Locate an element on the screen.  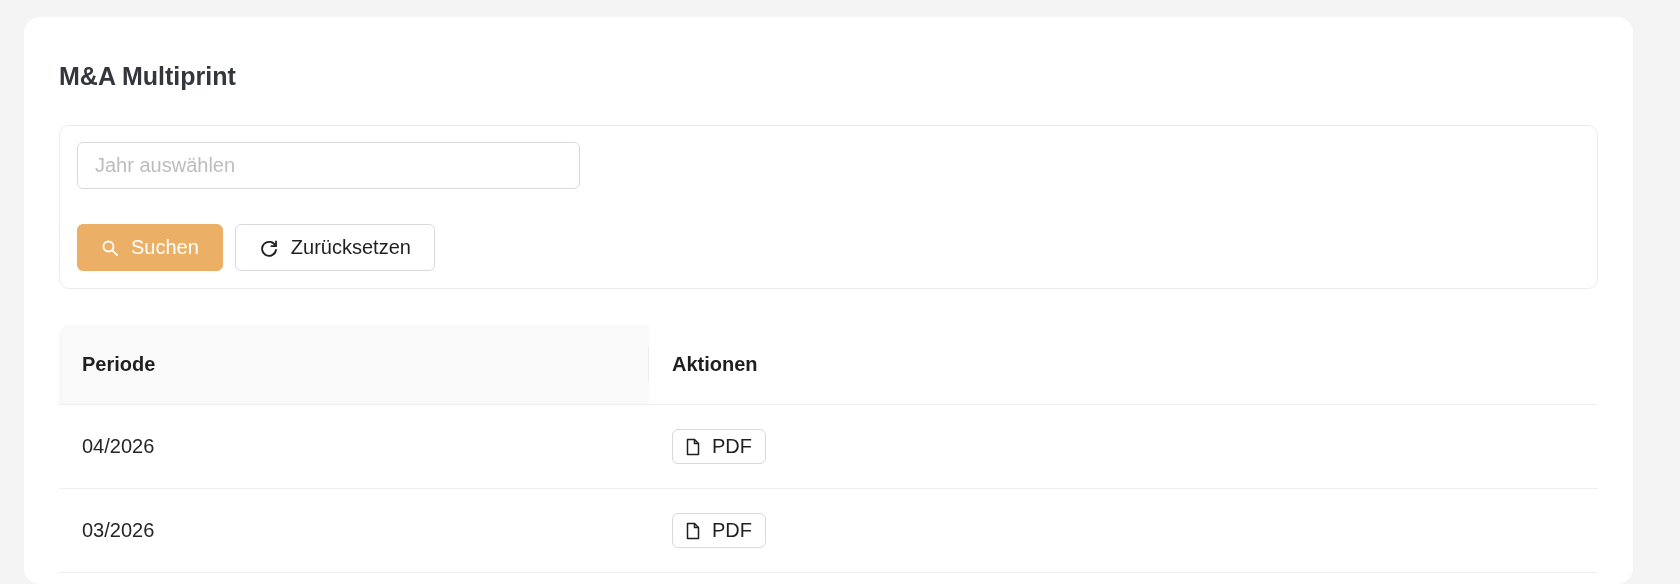
period-cell: 03/2026 is located at coordinates (118, 530).